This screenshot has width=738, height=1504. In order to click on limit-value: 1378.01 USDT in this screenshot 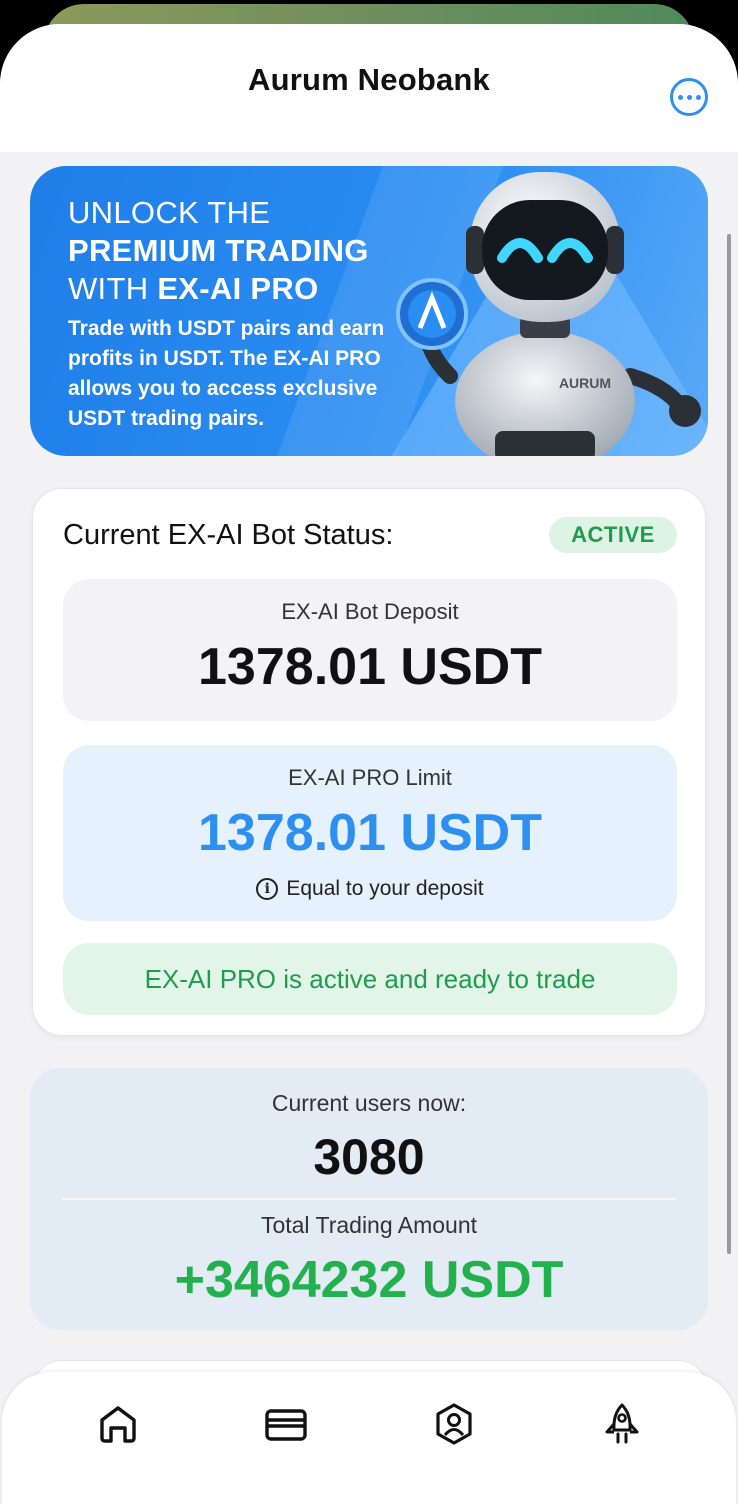, I will do `click(370, 833)`.